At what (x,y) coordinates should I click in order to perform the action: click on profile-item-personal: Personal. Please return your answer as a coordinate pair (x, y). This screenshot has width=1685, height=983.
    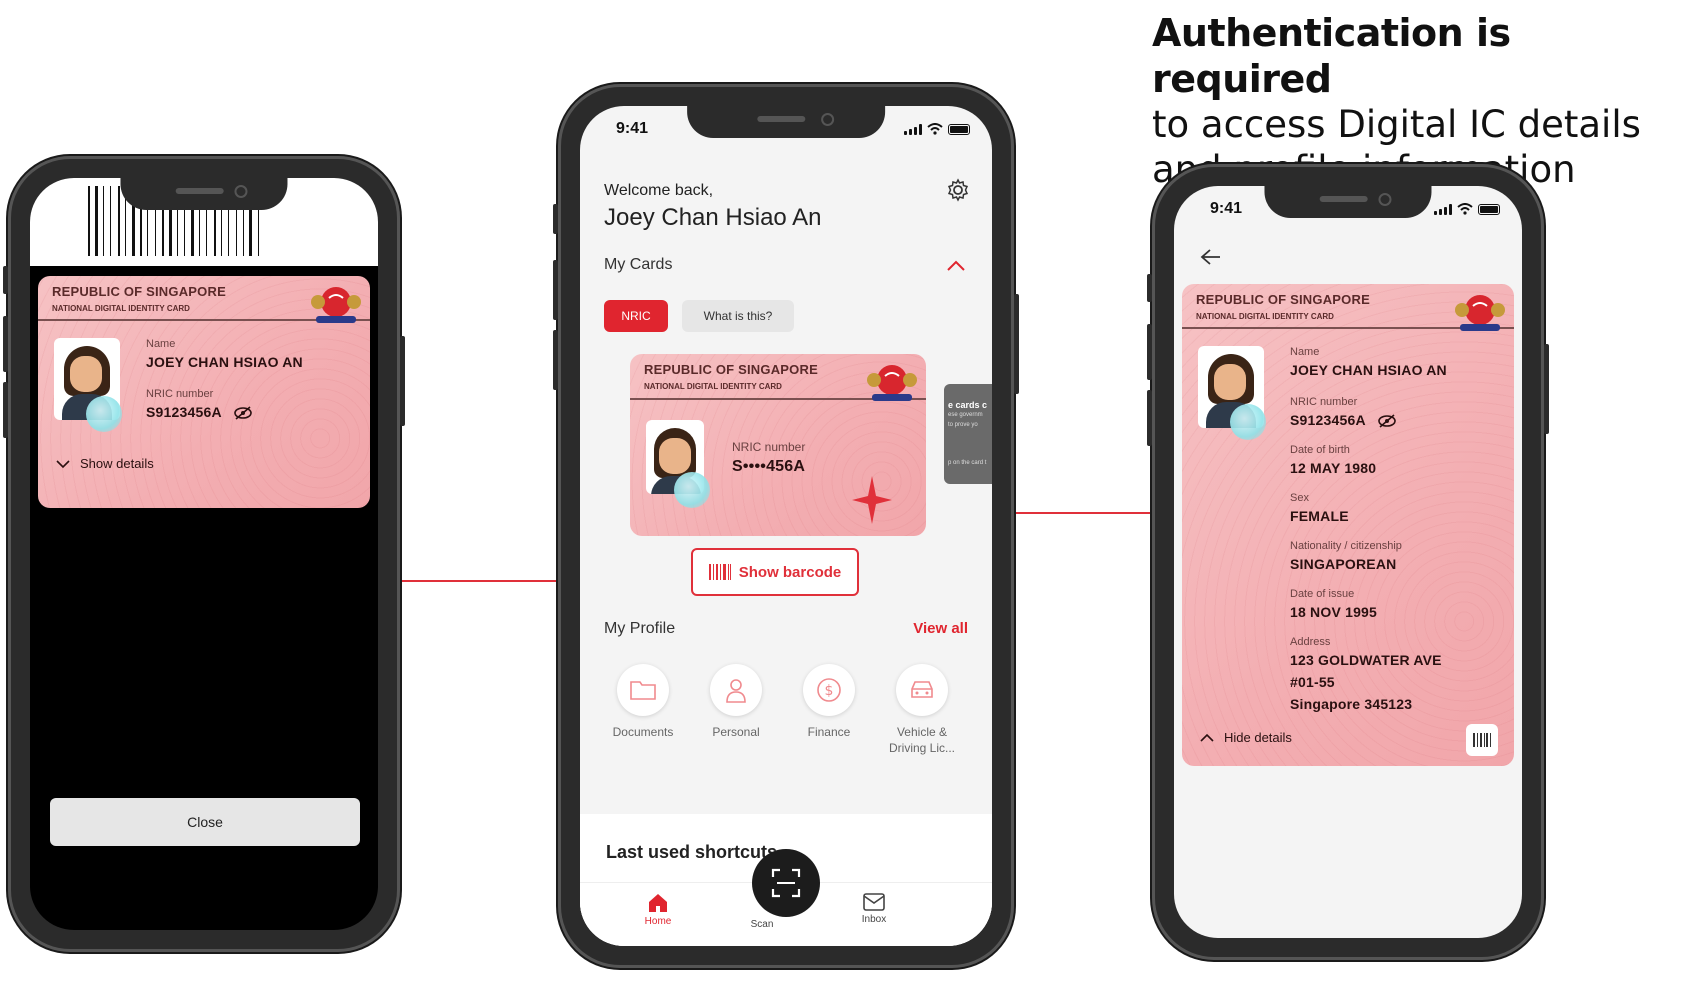
    Looking at the image, I should click on (736, 702).